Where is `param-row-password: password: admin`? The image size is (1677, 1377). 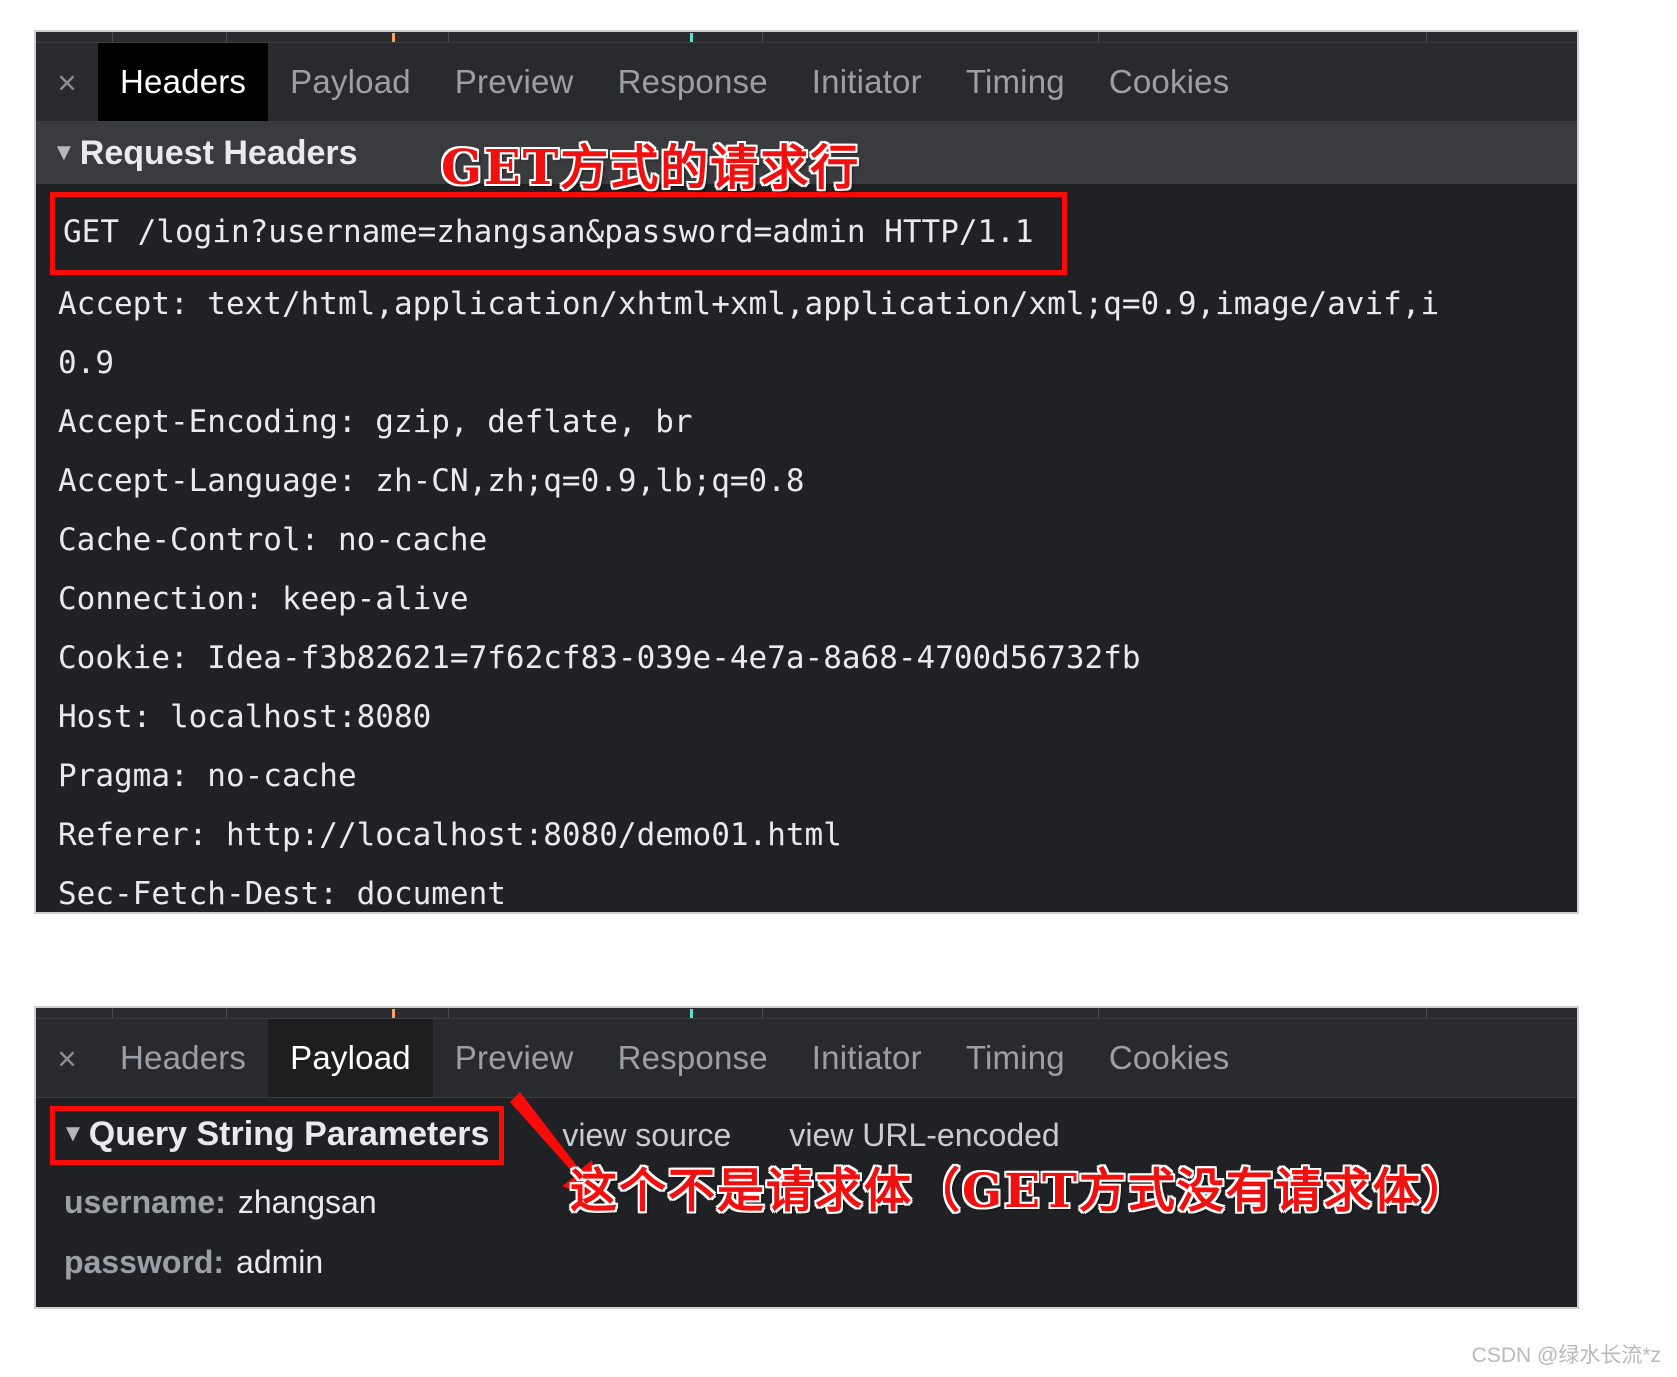
param-row-password: password: admin is located at coordinates (806, 1262).